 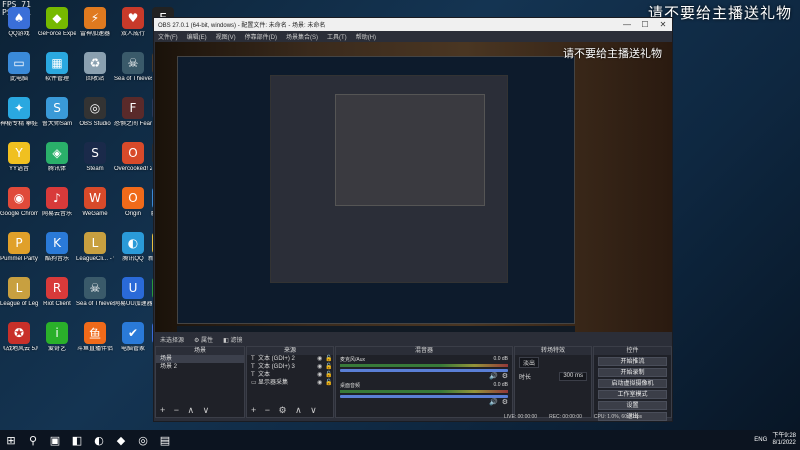 I want to click on desktop-icon: ♪ 网易云音乐, so click(x=57, y=206).